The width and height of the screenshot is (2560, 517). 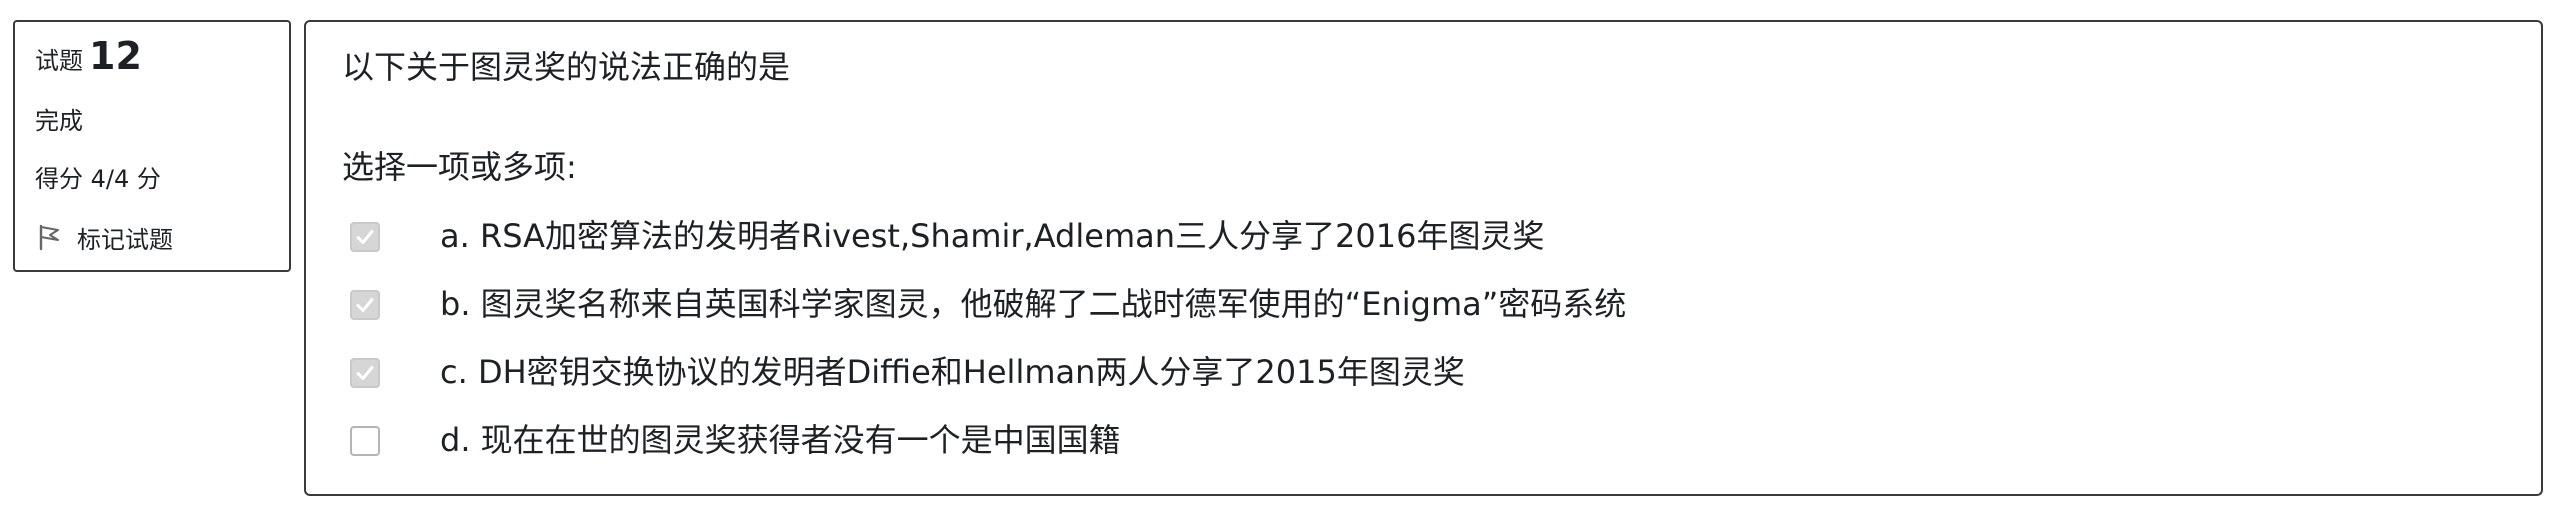 I want to click on question-number-row: 试题 12, so click(x=162, y=63).